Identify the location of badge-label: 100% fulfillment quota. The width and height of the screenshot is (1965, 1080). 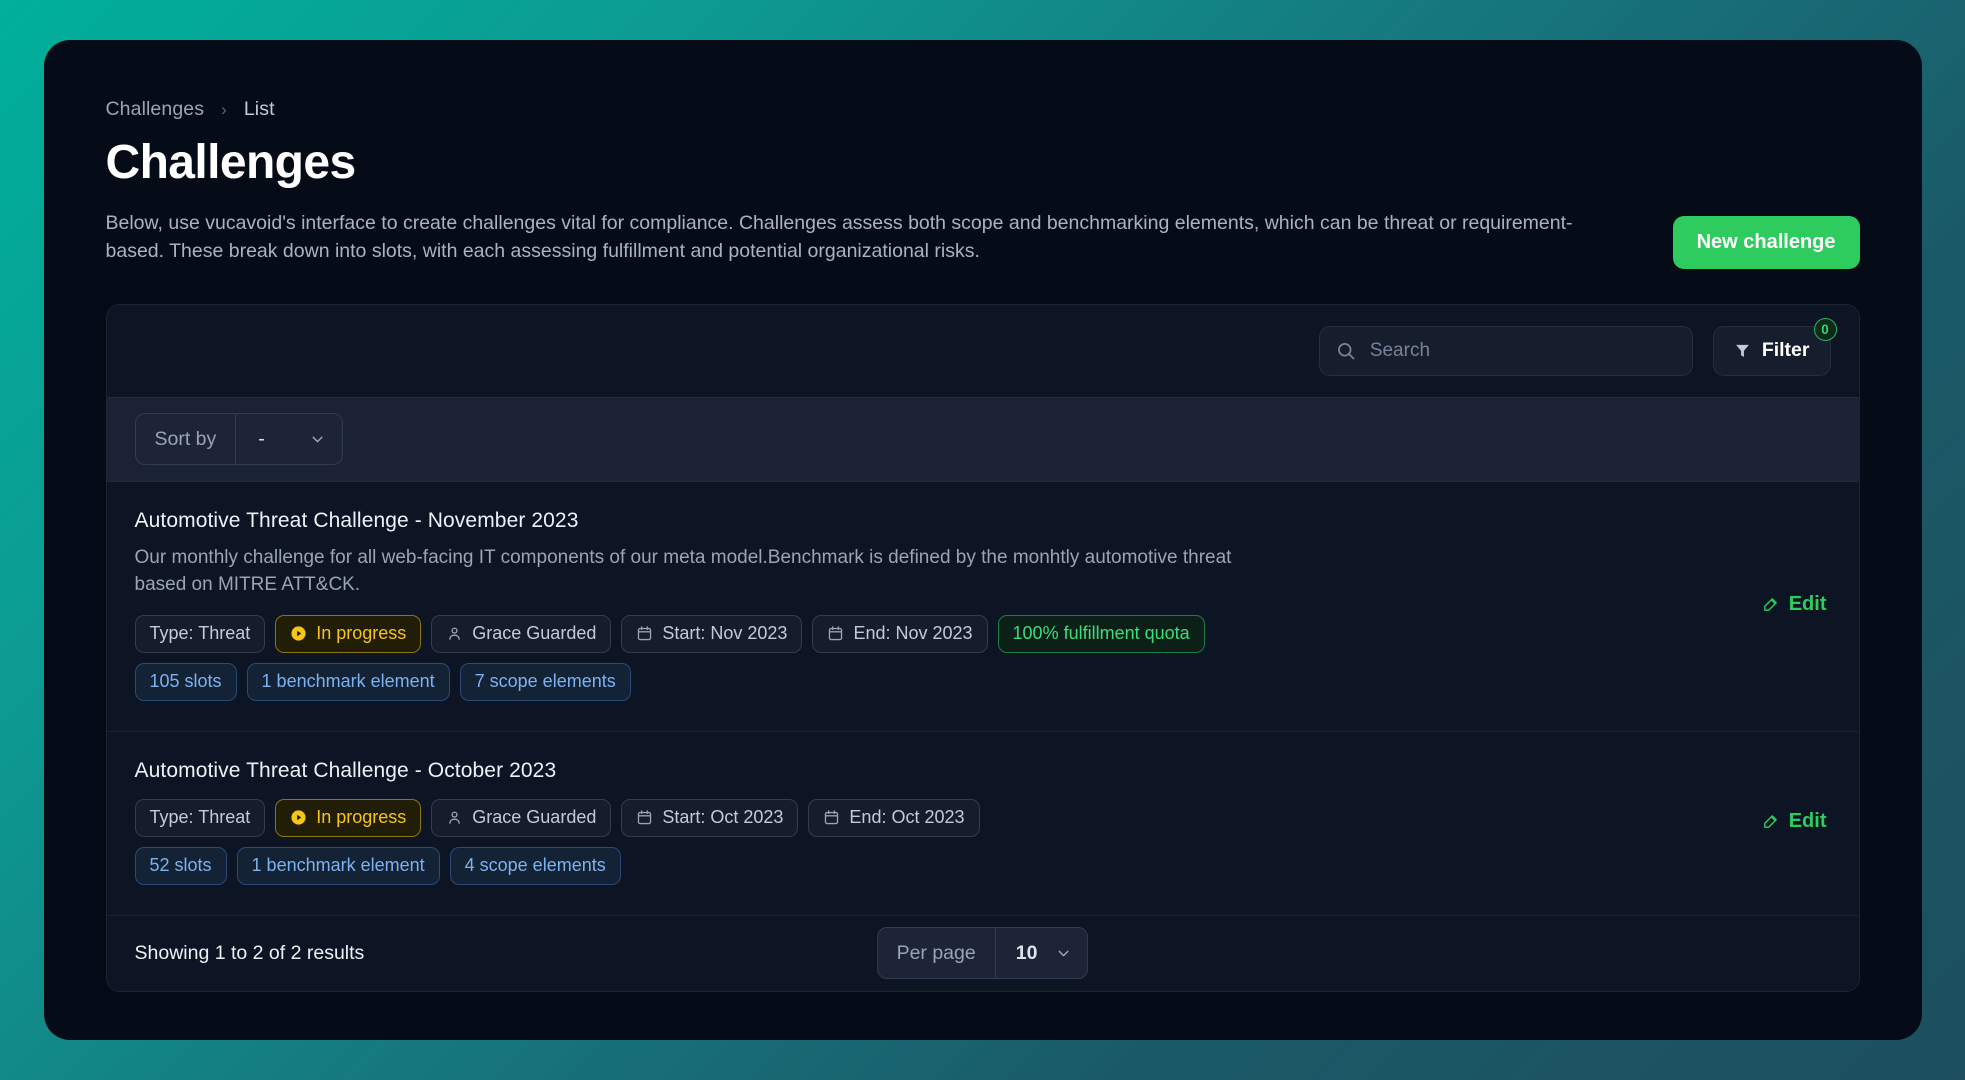
(1101, 633).